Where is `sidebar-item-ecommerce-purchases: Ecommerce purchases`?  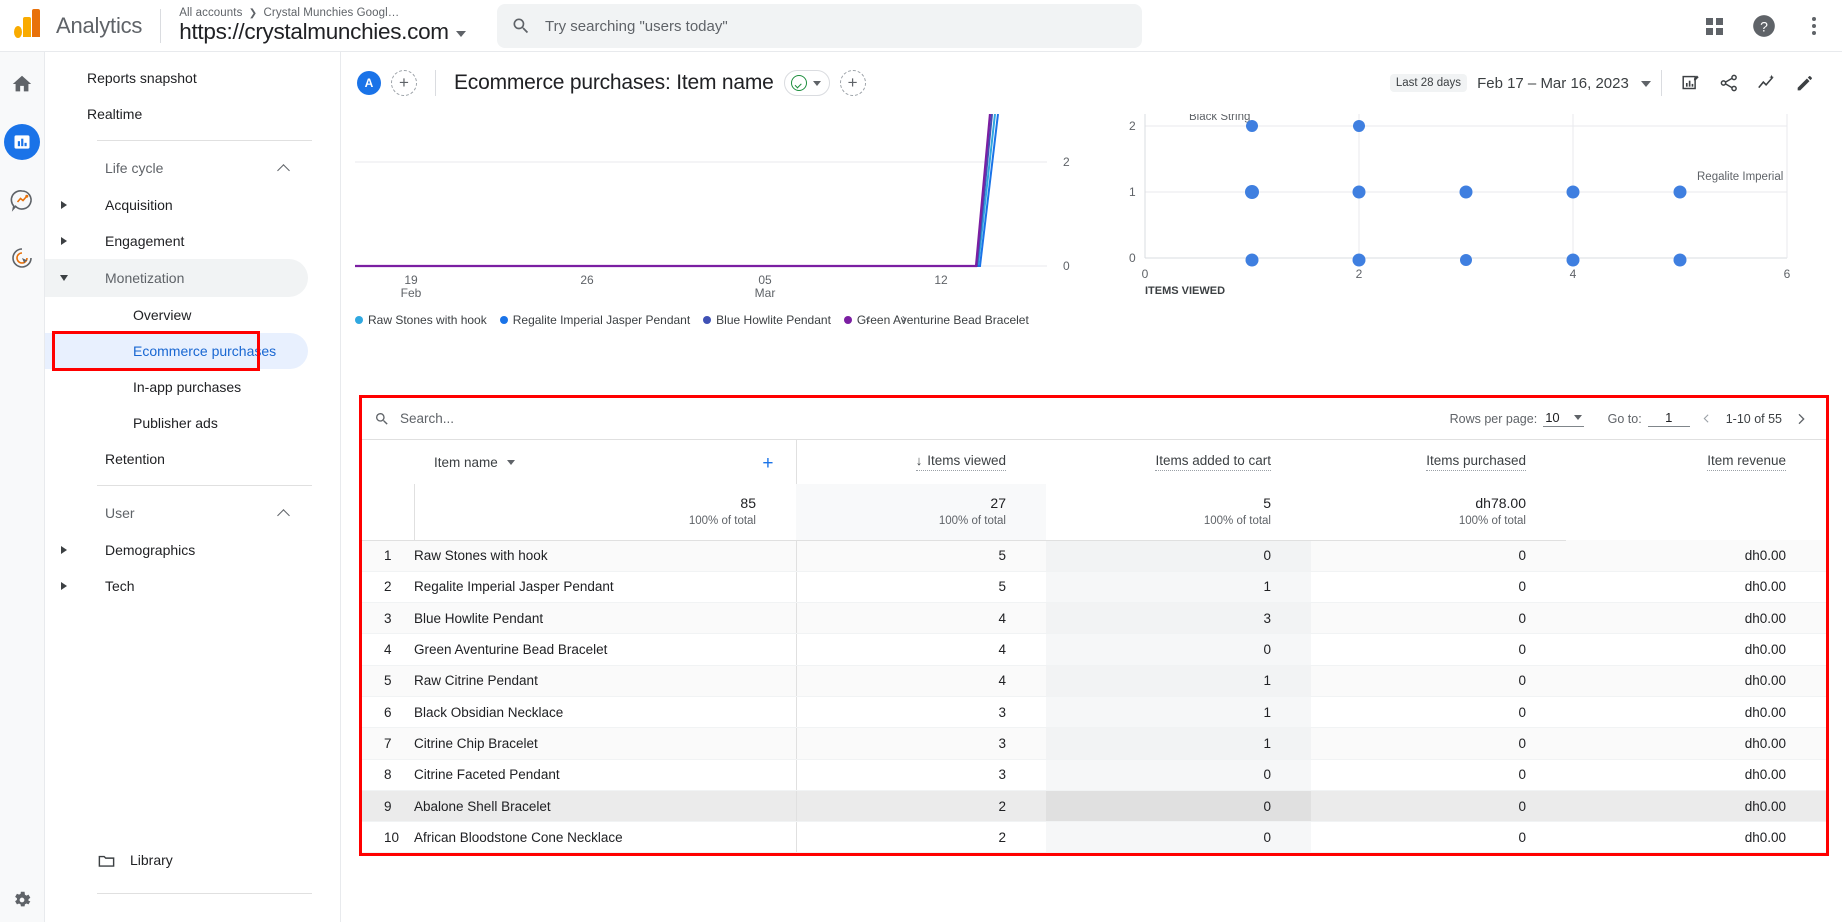 sidebar-item-ecommerce-purchases: Ecommerce purchases is located at coordinates (176, 351).